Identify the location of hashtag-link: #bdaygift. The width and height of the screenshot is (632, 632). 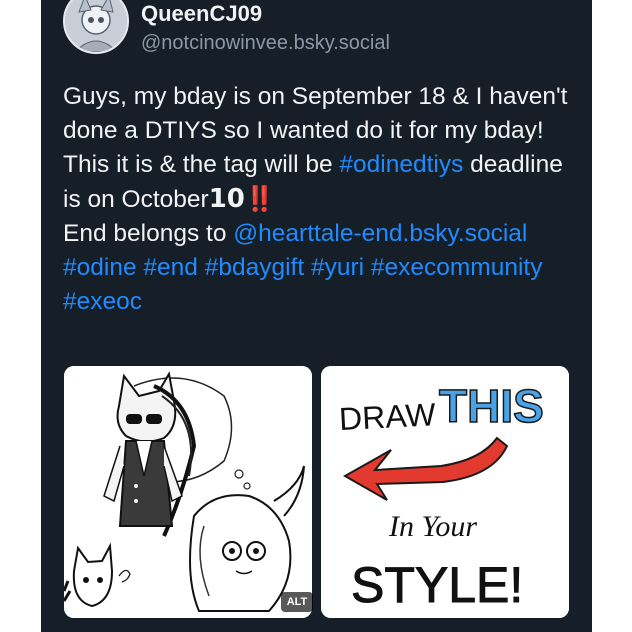
(254, 267).